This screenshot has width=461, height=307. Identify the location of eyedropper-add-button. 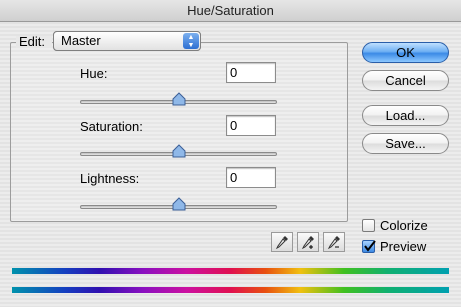
(308, 242).